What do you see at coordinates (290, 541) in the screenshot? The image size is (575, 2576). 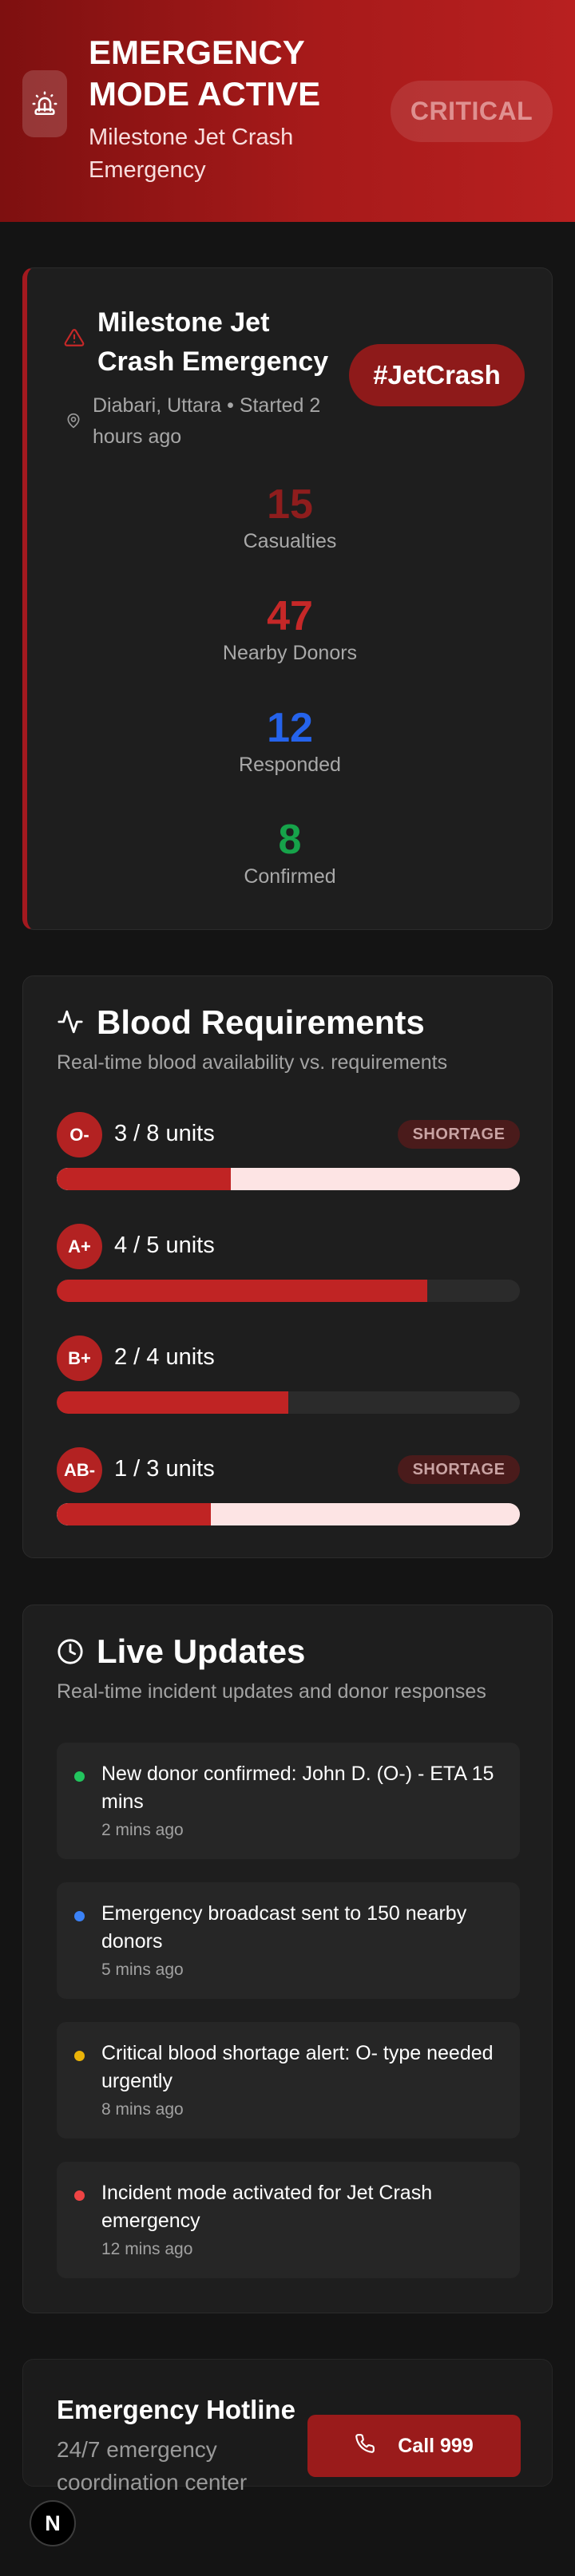 I see `stat-label: Casualties` at bounding box center [290, 541].